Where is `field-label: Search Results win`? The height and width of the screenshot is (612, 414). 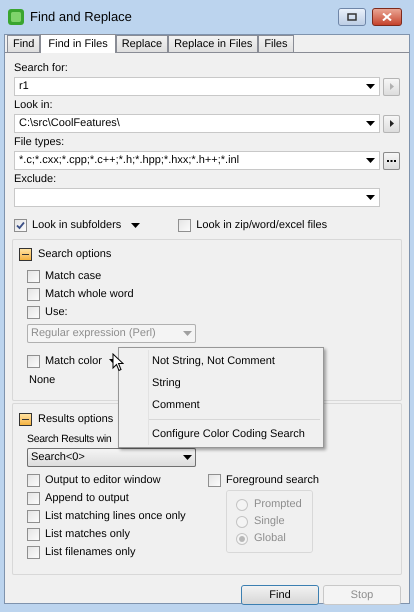
field-label: Search Results win is located at coordinates (69, 439).